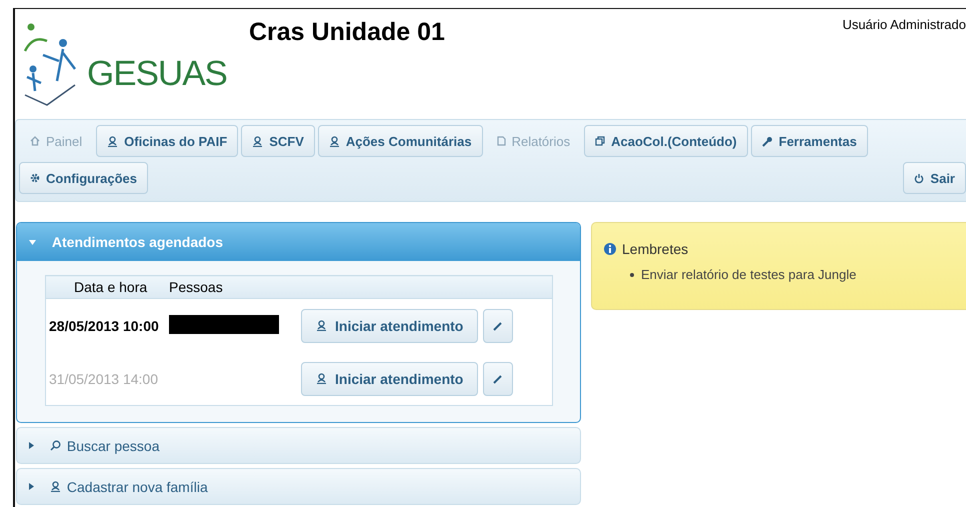 The image size is (966, 507). I want to click on menu-tab: Ferramentas, so click(809, 141).